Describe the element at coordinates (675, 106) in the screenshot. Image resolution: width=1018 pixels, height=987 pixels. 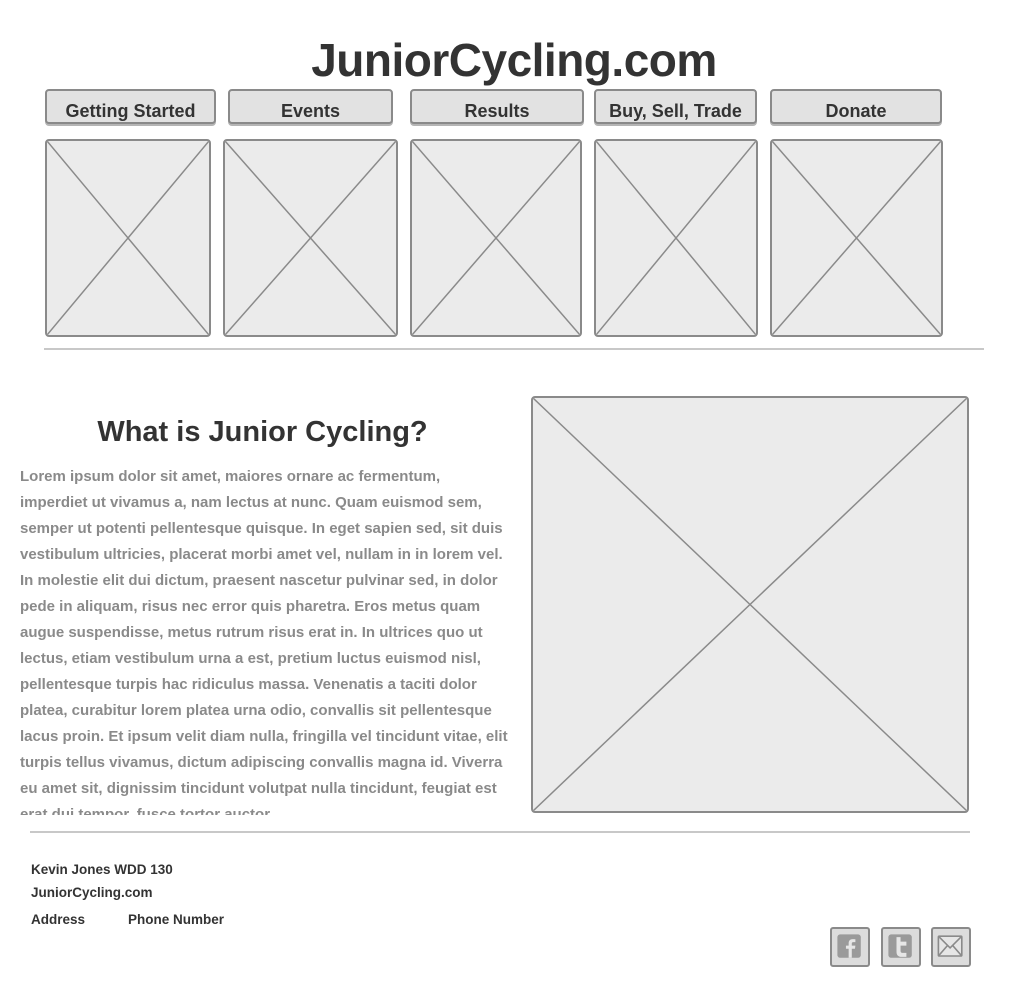
I see `nav-buy-sell-trade-button: Buy, Sell, Trade` at that location.